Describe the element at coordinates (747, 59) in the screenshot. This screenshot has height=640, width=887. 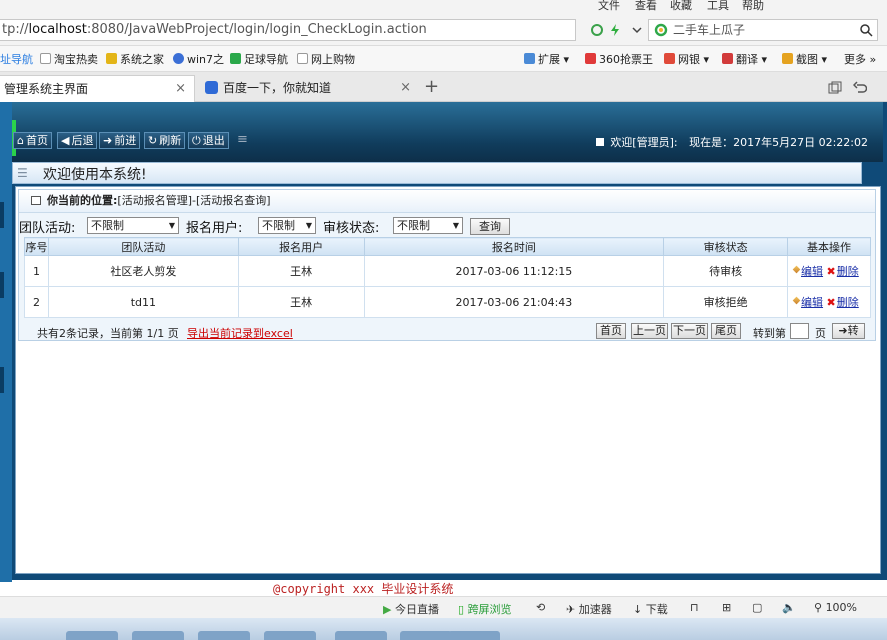
I see `bookmark-label: 翻译` at that location.